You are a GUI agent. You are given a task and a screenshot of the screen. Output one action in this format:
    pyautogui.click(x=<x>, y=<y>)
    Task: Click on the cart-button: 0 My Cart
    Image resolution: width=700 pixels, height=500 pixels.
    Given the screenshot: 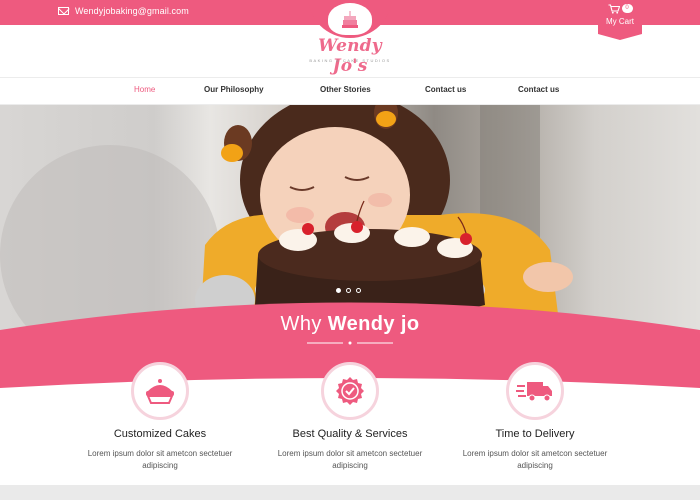 What is the action you would take?
    pyautogui.click(x=620, y=20)
    